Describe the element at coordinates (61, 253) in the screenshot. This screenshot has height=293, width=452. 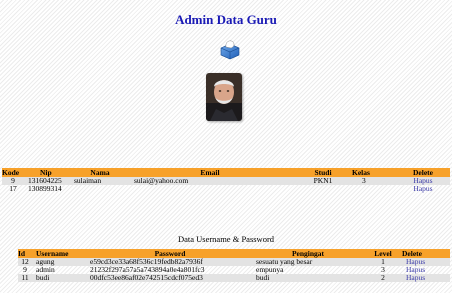
I see `col-username-header: Username` at that location.